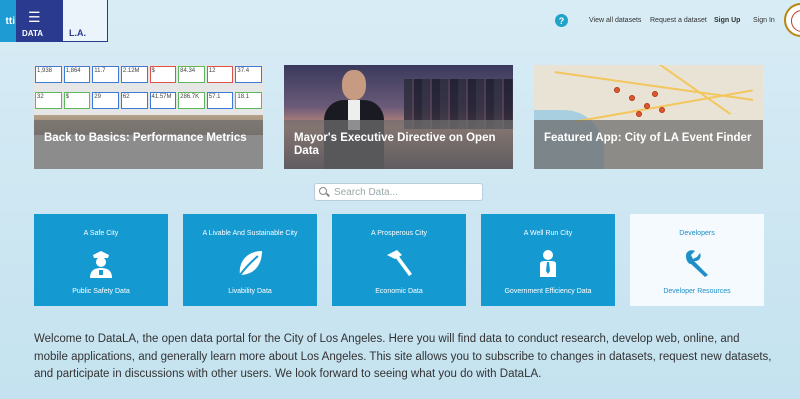 The image size is (800, 399). Describe the element at coordinates (399, 263) in the screenshot. I see `hammer-icon` at that location.